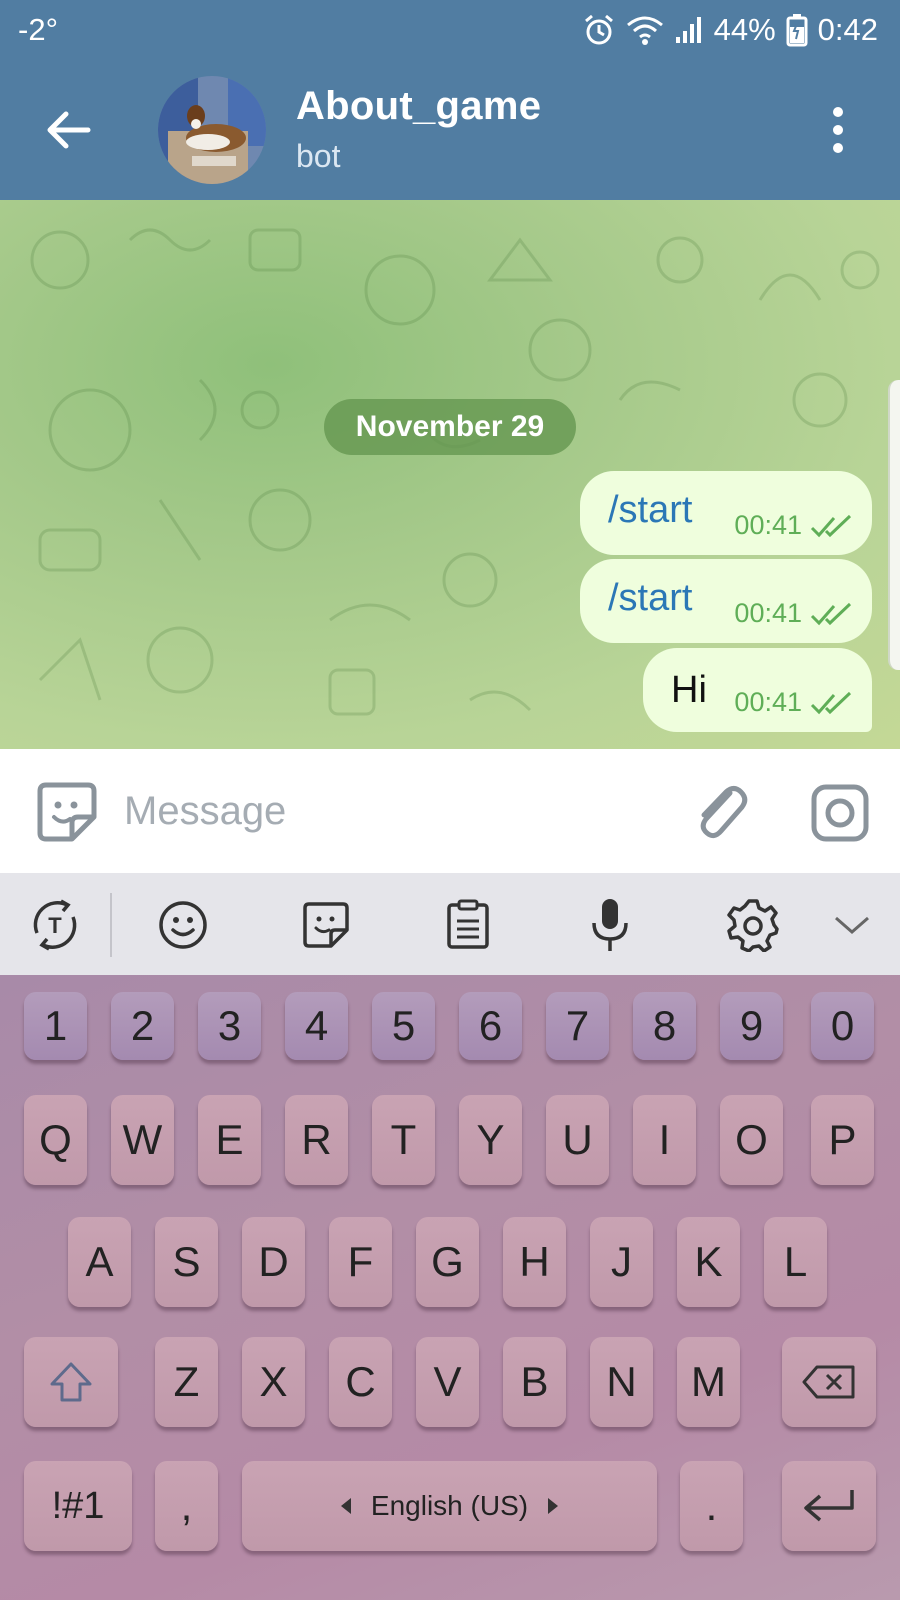 This screenshot has height=1600, width=900. Describe the element at coordinates (229, 1140) in the screenshot. I see `key-e: E` at that location.